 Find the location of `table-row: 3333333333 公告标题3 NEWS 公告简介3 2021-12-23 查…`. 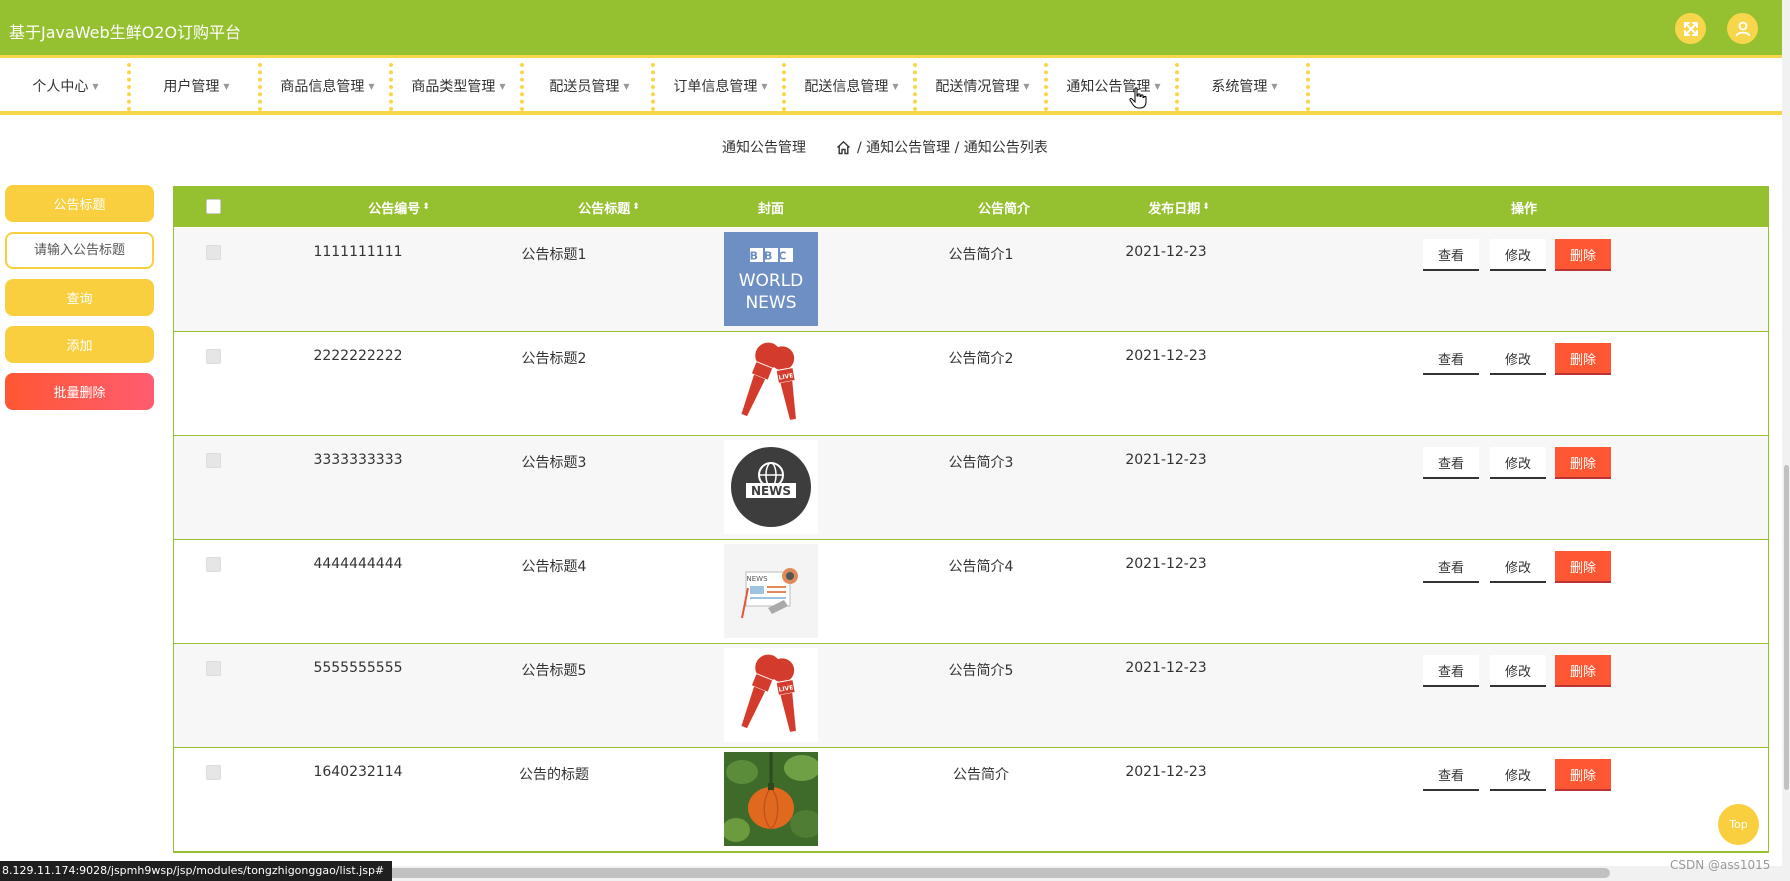

table-row: 3333333333 公告标题3 NEWS 公告简介3 2021-12-23 查… is located at coordinates (971, 488).